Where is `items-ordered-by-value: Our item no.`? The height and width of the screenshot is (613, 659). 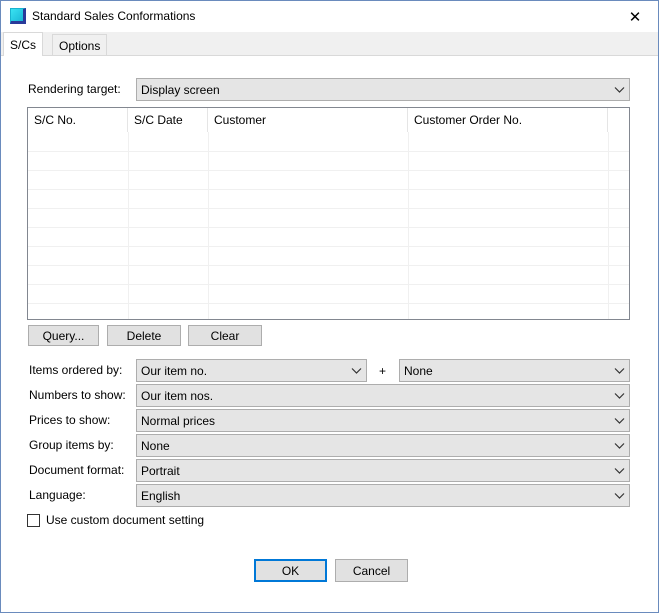
items-ordered-by-value: Our item no. is located at coordinates (174, 370).